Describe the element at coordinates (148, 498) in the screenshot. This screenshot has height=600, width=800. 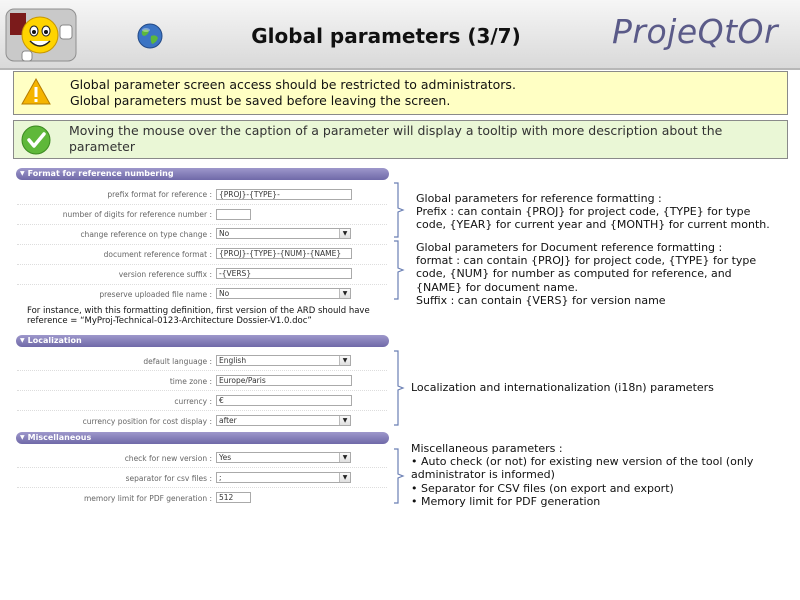
I see `label-pdf-memory-limit: memory limit for PDF generation :` at that location.